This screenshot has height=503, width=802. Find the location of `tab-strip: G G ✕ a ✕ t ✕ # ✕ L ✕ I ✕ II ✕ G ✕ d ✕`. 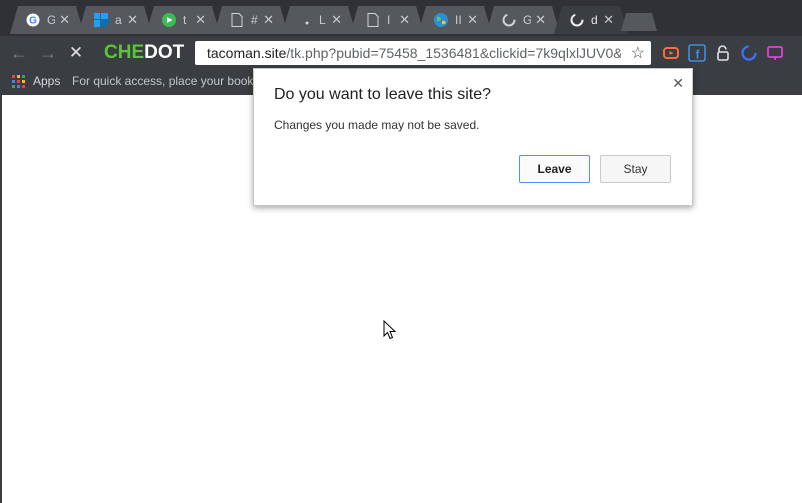

tab-strip: G G ✕ a ✕ t ✕ # ✕ L ✕ I ✕ II ✕ G ✕ d ✕ is located at coordinates (401, 18).